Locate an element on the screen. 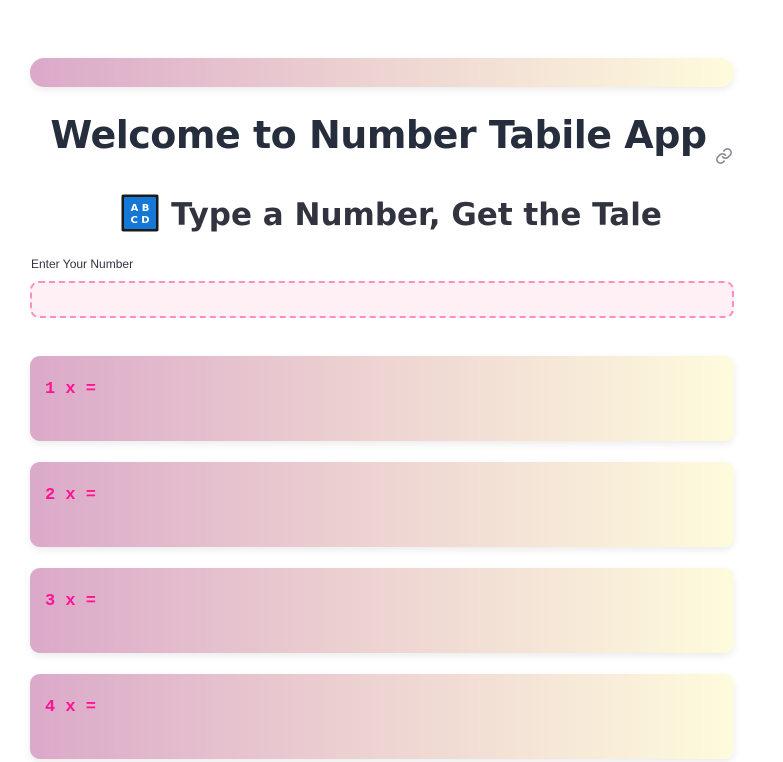 This screenshot has height=762, width=783. page-title: Welcome to Number Tabile App is located at coordinates (391, 136).